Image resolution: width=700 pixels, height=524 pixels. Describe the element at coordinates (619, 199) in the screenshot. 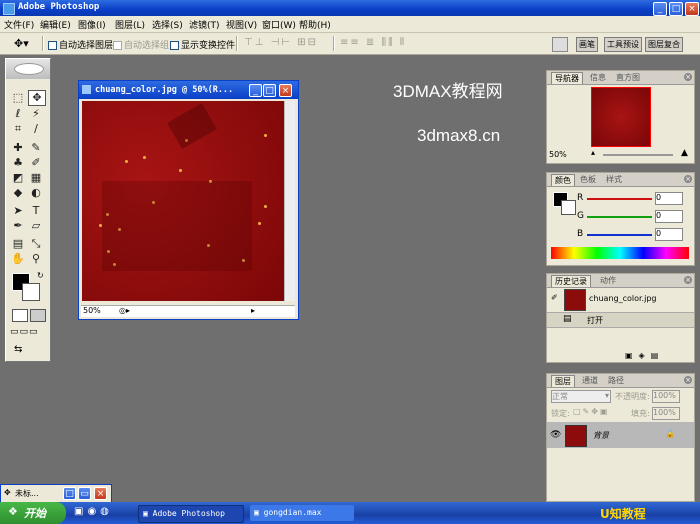

I see `channel-r-slider` at that location.